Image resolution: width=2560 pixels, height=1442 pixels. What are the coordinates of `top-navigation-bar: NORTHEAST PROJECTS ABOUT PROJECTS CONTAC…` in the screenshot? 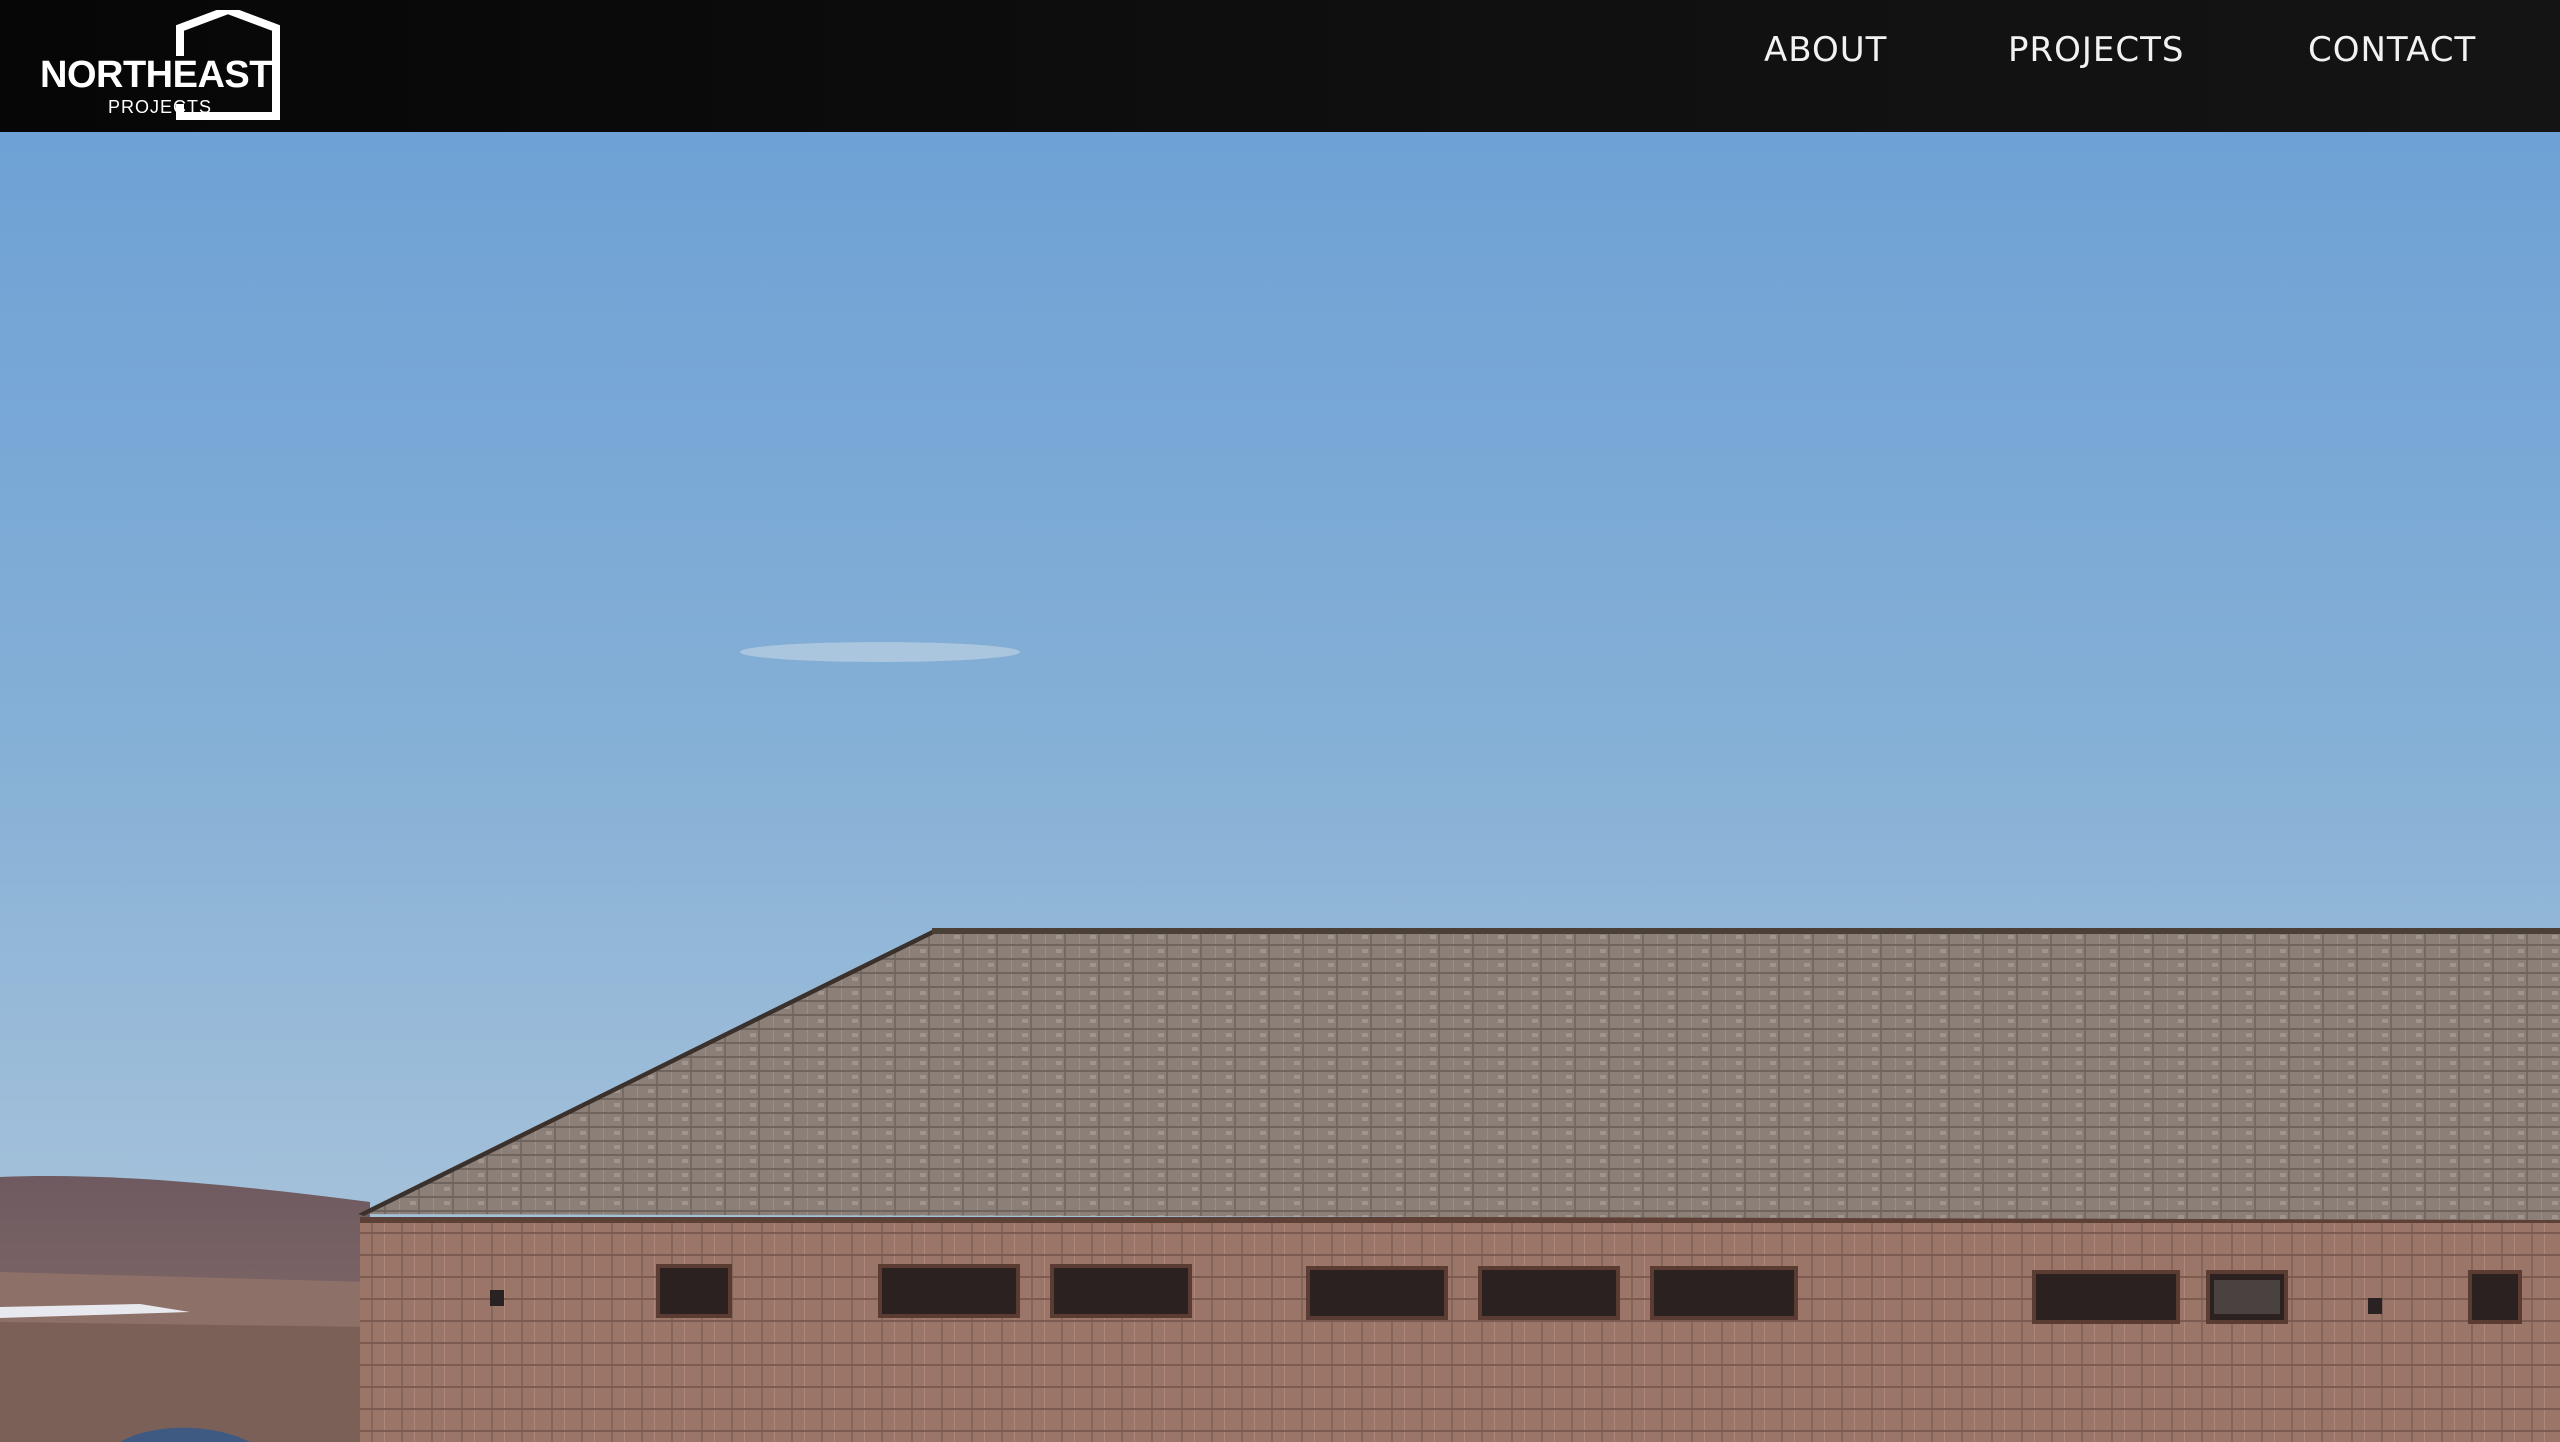 It's located at (1280, 66).